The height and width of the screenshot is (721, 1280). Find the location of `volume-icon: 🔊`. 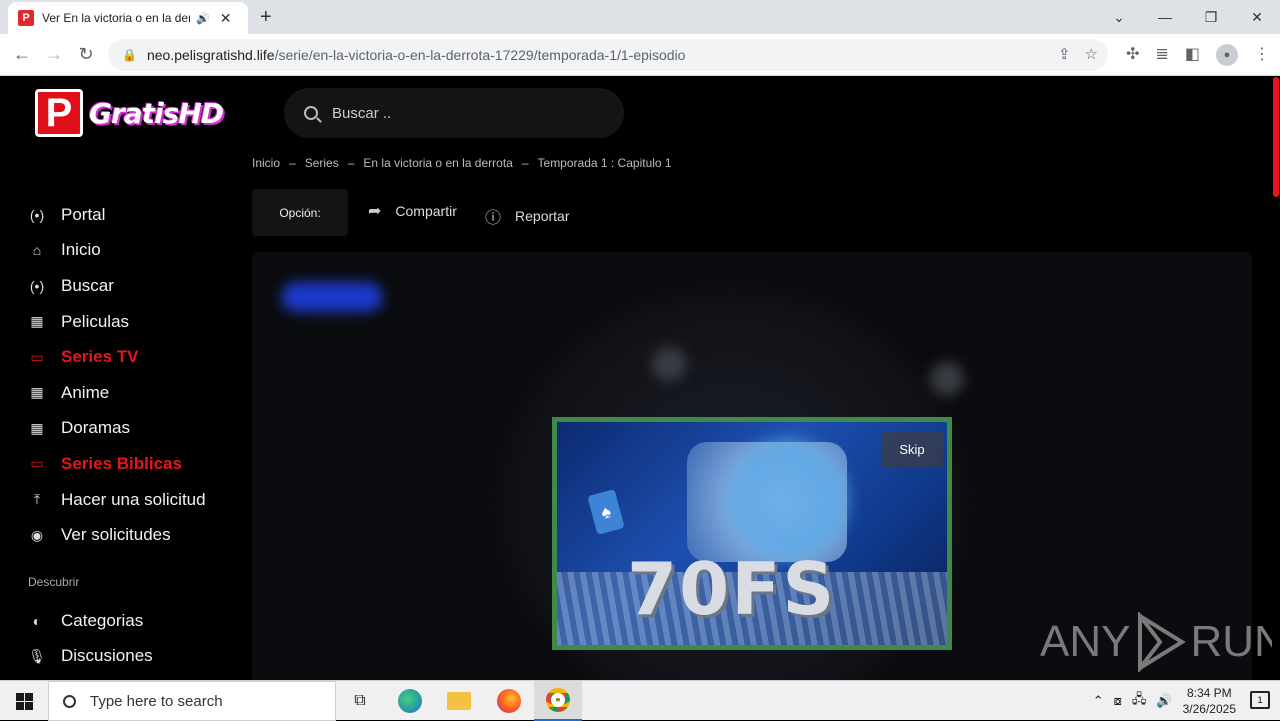

volume-icon: 🔊 is located at coordinates (1164, 701).